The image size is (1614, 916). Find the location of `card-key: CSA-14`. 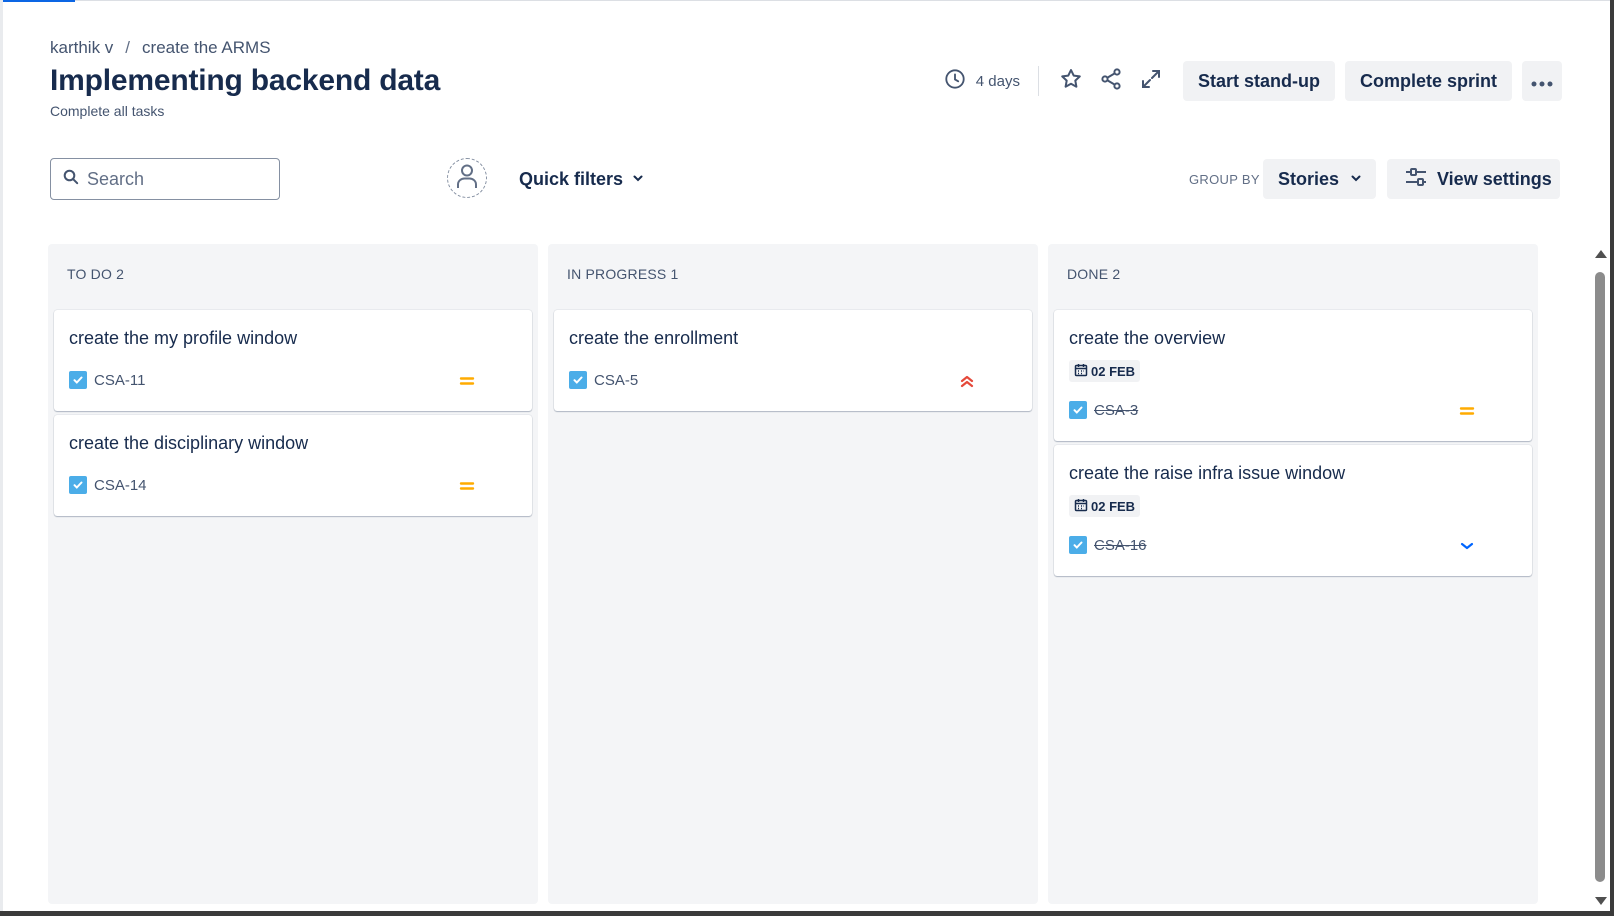

card-key: CSA-14 is located at coordinates (108, 485).